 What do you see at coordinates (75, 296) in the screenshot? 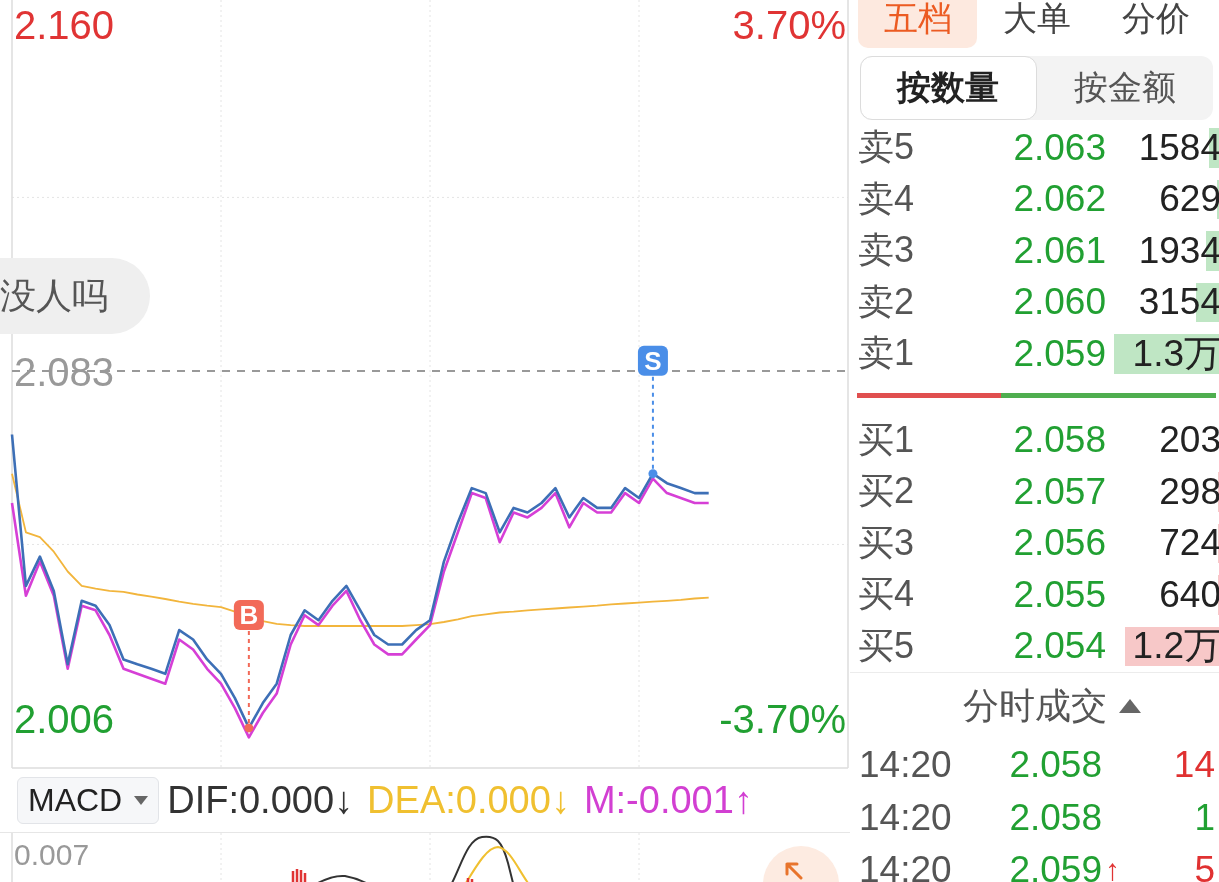
I see `comment-bubble: 没人吗` at bounding box center [75, 296].